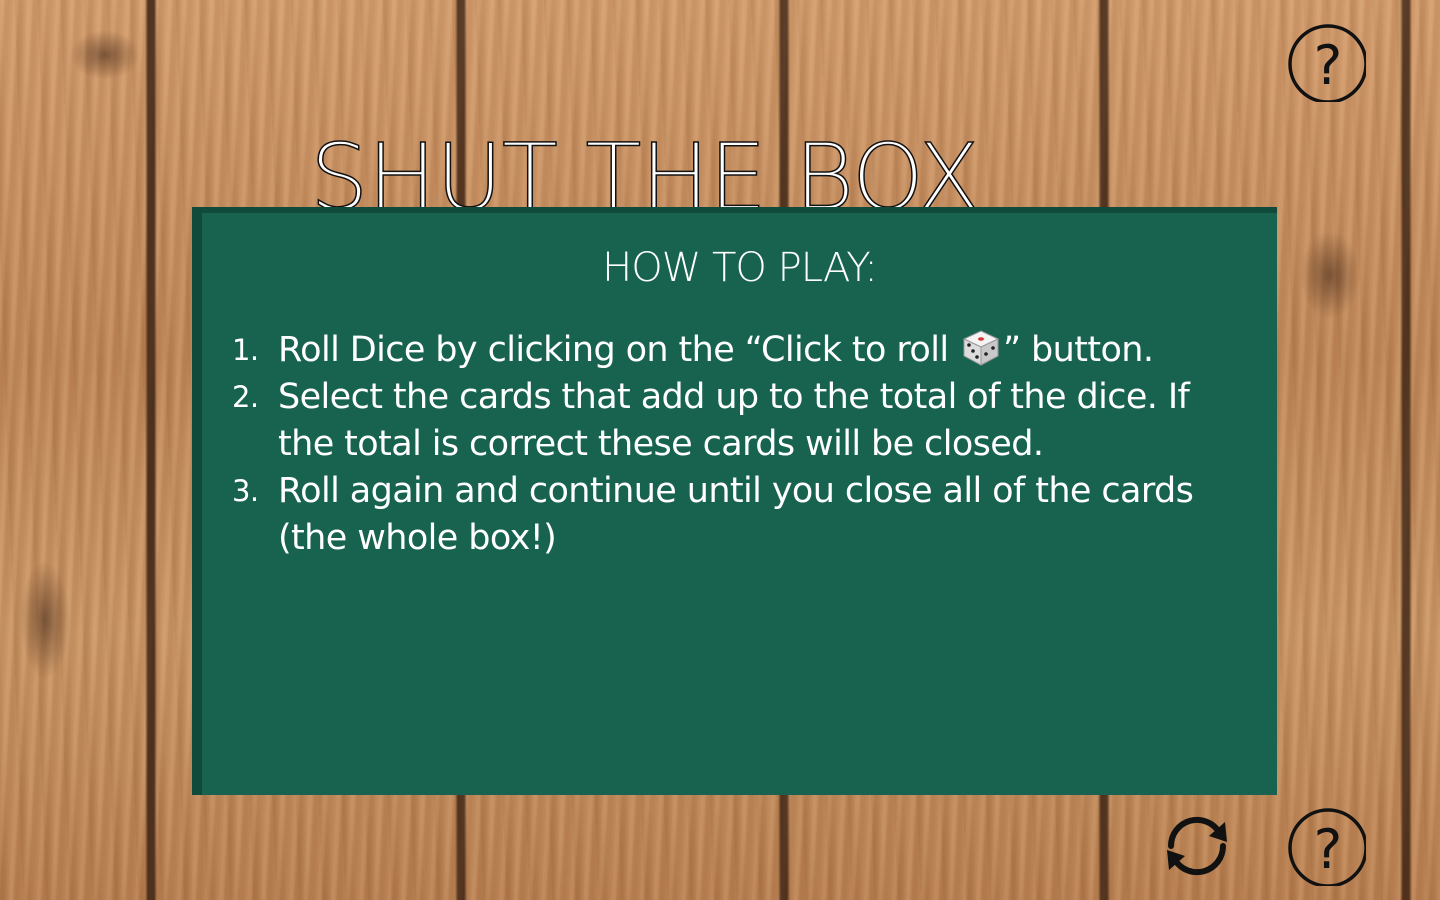 This screenshot has width=1440, height=900. Describe the element at coordinates (245, 397) in the screenshot. I see `step-number: 2.` at that location.